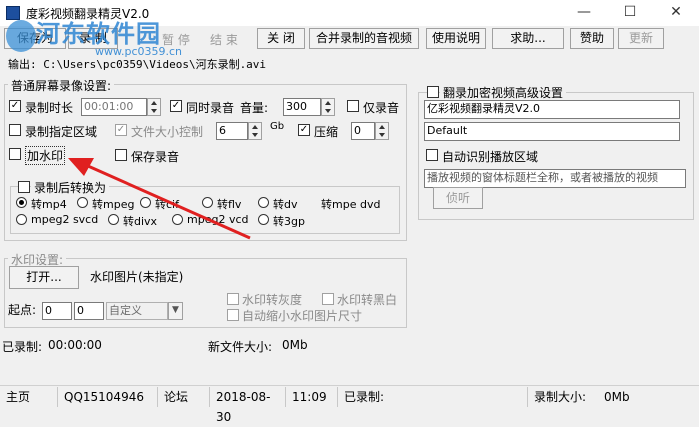  I want to click on status-date: 2018-08-30, so click(248, 405).